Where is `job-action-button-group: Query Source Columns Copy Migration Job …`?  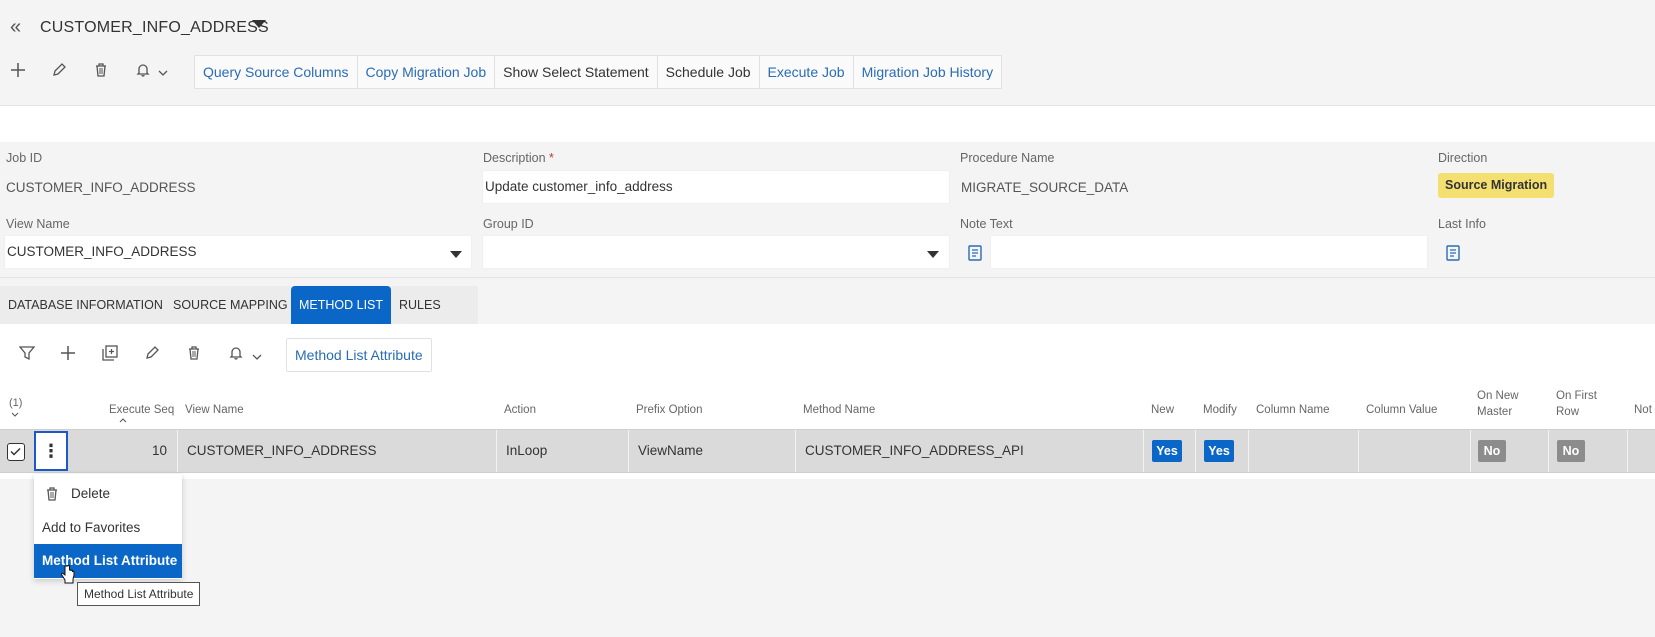
job-action-button-group: Query Source Columns Copy Migration Job … is located at coordinates (598, 72).